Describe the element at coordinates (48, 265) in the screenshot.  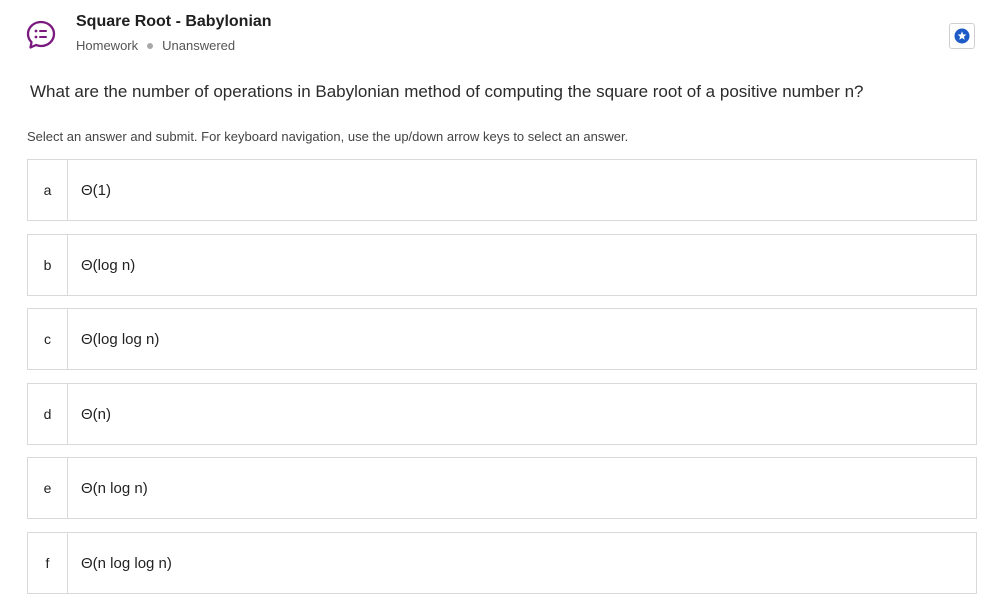
I see `option-letter: b` at that location.